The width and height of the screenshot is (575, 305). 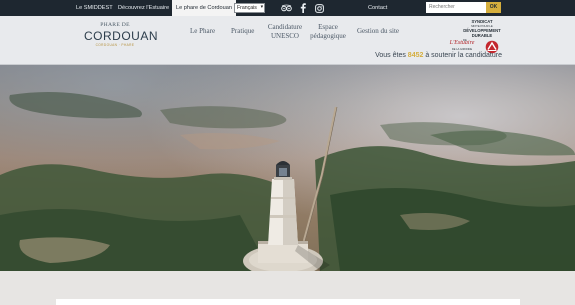 I want to click on logo-line-2: CORDOUAN, so click(x=121, y=36).